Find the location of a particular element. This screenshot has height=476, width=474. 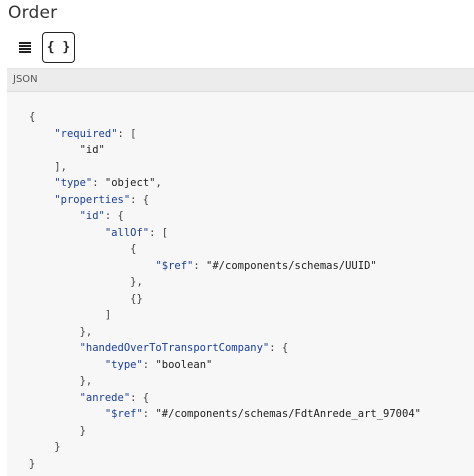

code-line: "allOf": [ is located at coordinates (225, 233).